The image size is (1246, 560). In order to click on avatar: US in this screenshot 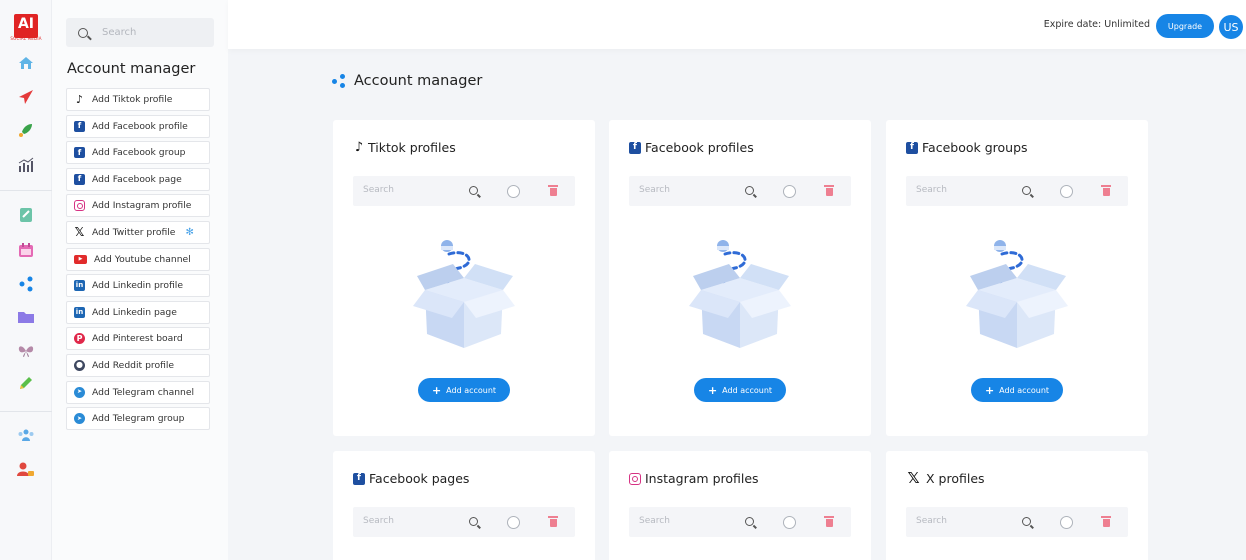, I will do `click(1231, 27)`.